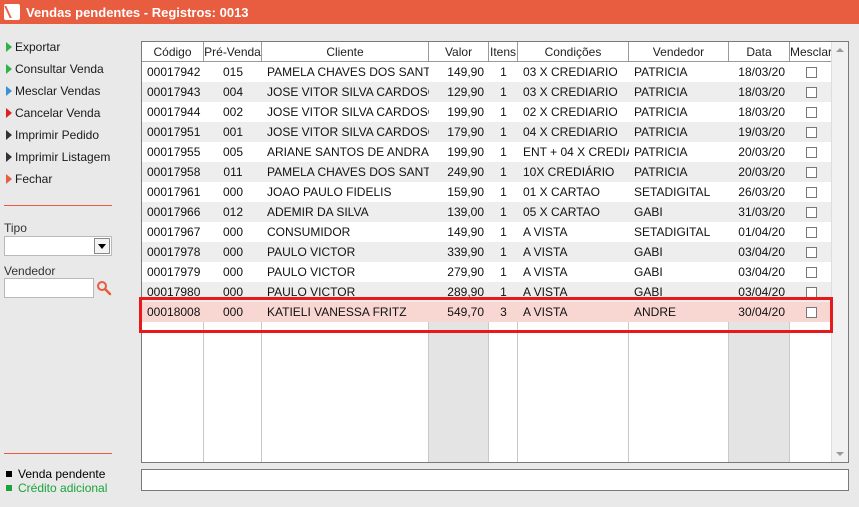  I want to click on menu-item-cancelar-venda: Cancelar Venda, so click(60, 113).